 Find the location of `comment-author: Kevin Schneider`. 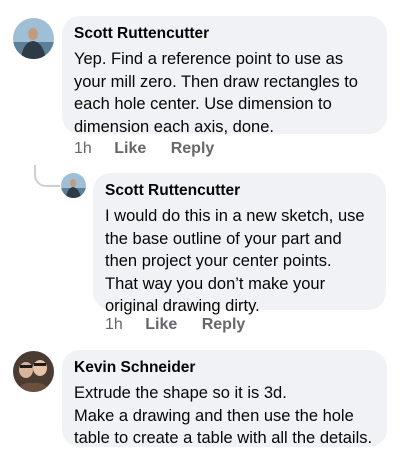

comment-author: Kevin Schneider is located at coordinates (224, 368).